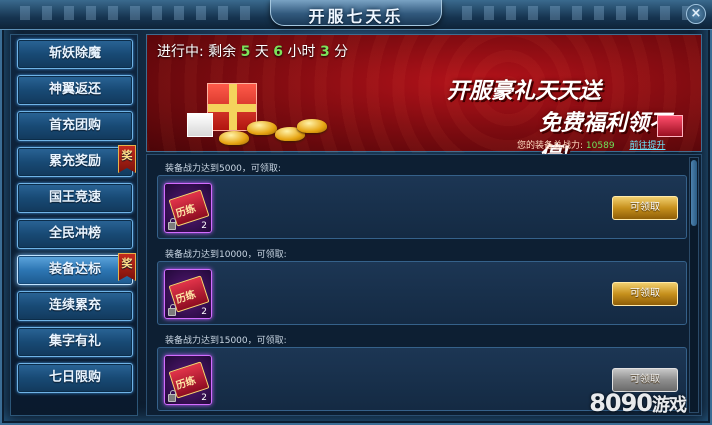 This screenshot has height=425, width=712. I want to click on countdown: 进行中: 剩余 5 天 6 小时 3 分, so click(252, 51).